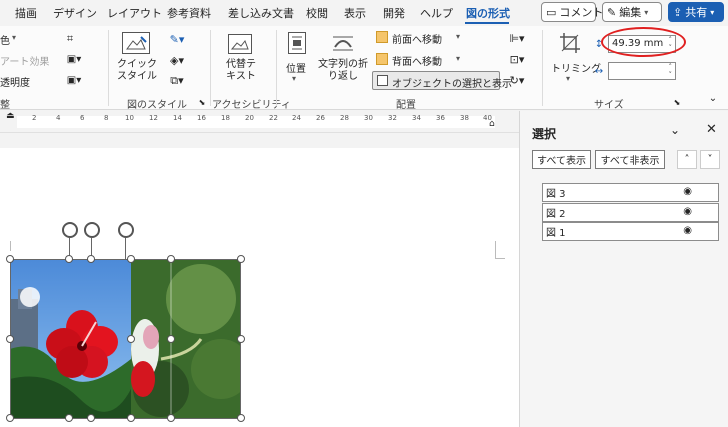 Image resolution: width=728 pixels, height=427 pixels. Describe the element at coordinates (678, 12) in the screenshot. I see `share-icon: ⇪` at that location.